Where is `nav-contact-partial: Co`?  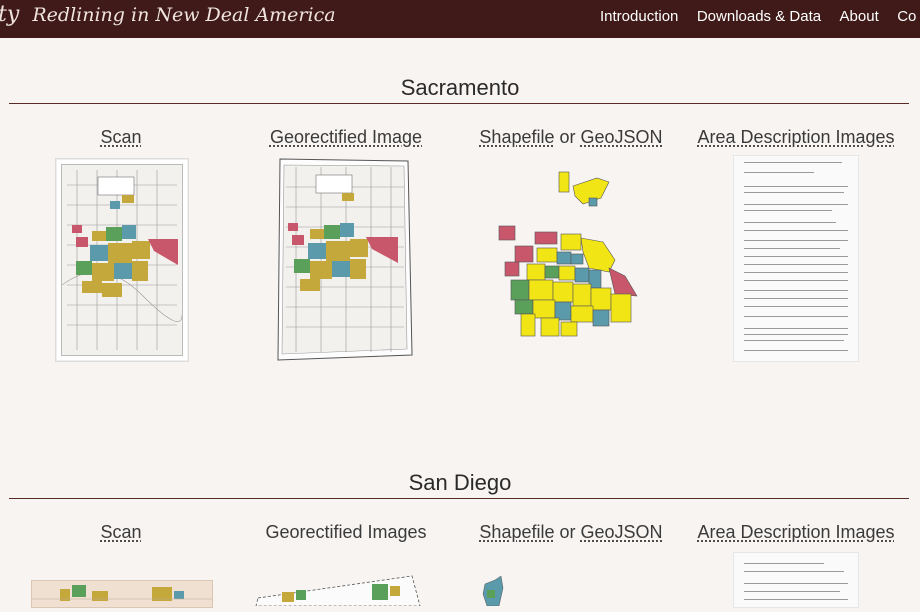
nav-contact-partial: Co is located at coordinates (906, 16).